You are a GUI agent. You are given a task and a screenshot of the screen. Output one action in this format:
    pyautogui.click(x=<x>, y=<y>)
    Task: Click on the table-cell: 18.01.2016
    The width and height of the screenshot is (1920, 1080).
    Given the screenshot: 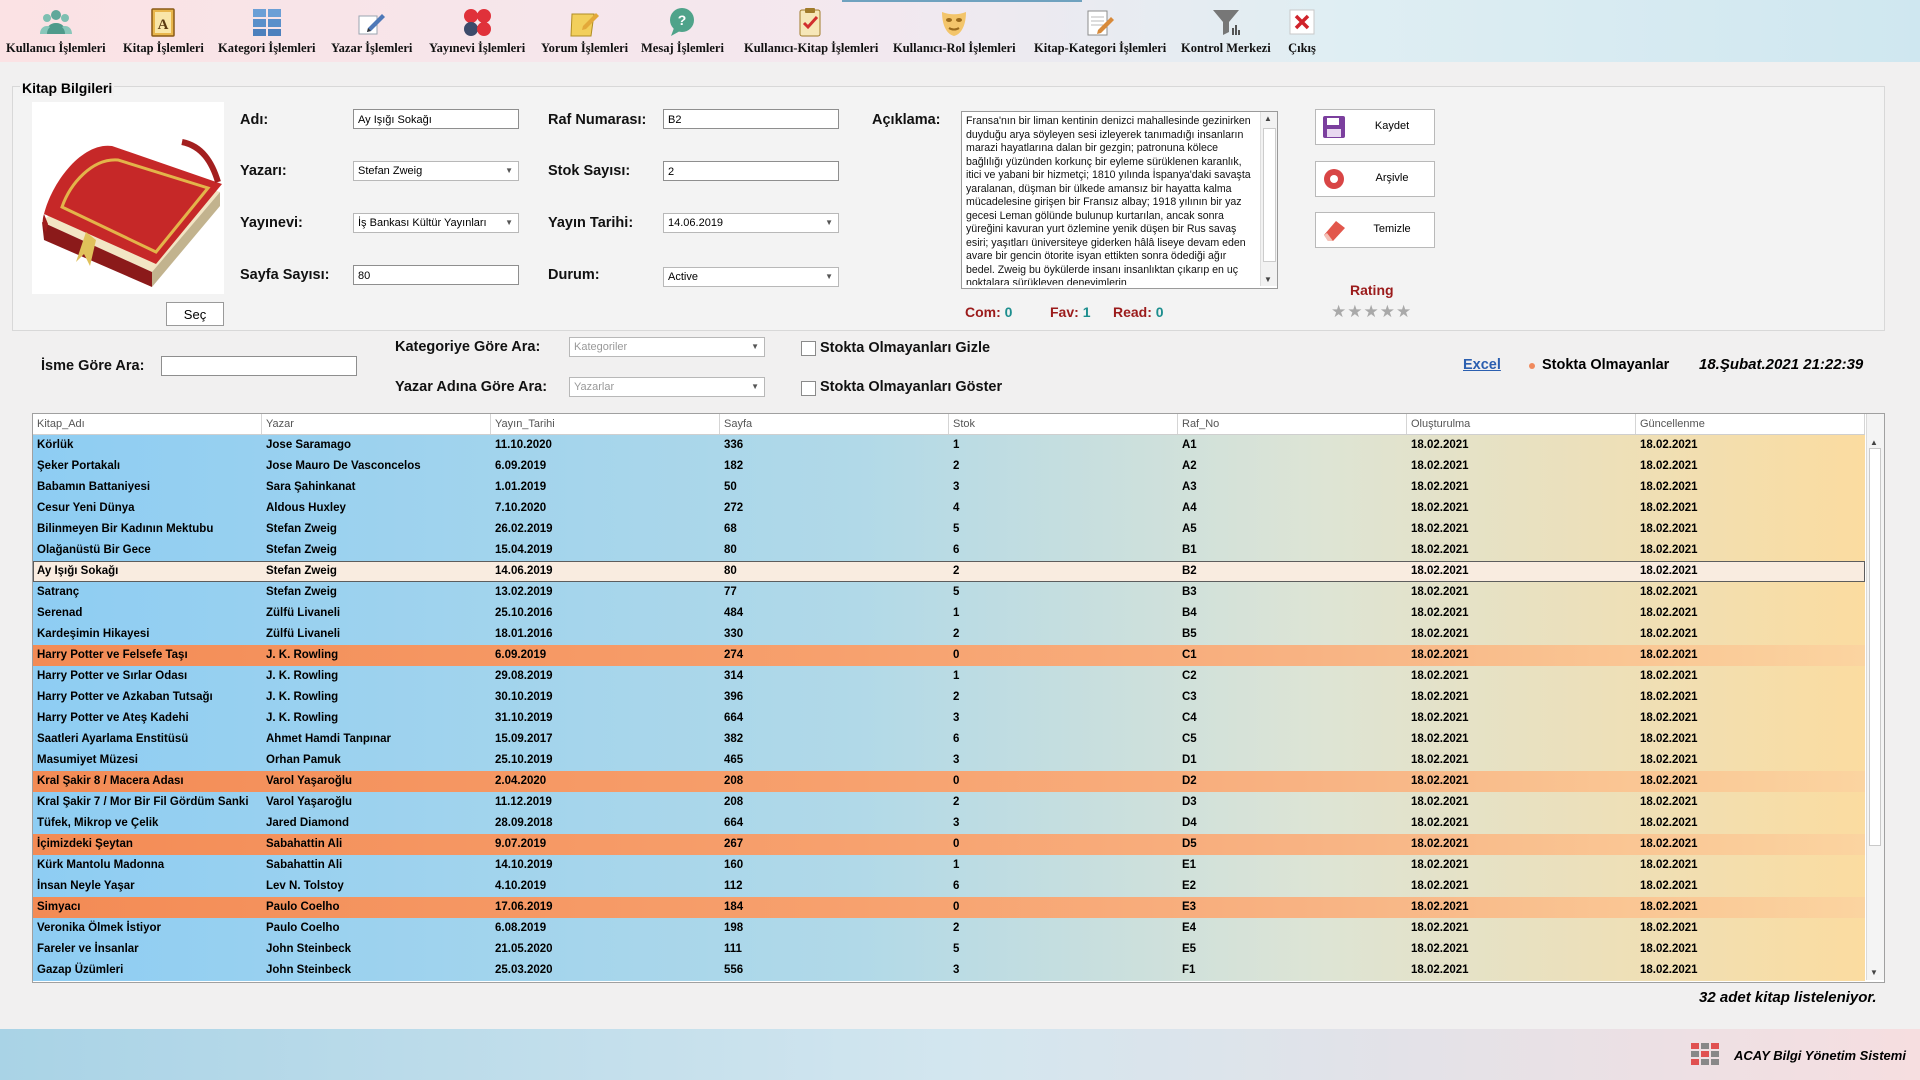 What is the action you would take?
    pyautogui.click(x=524, y=634)
    